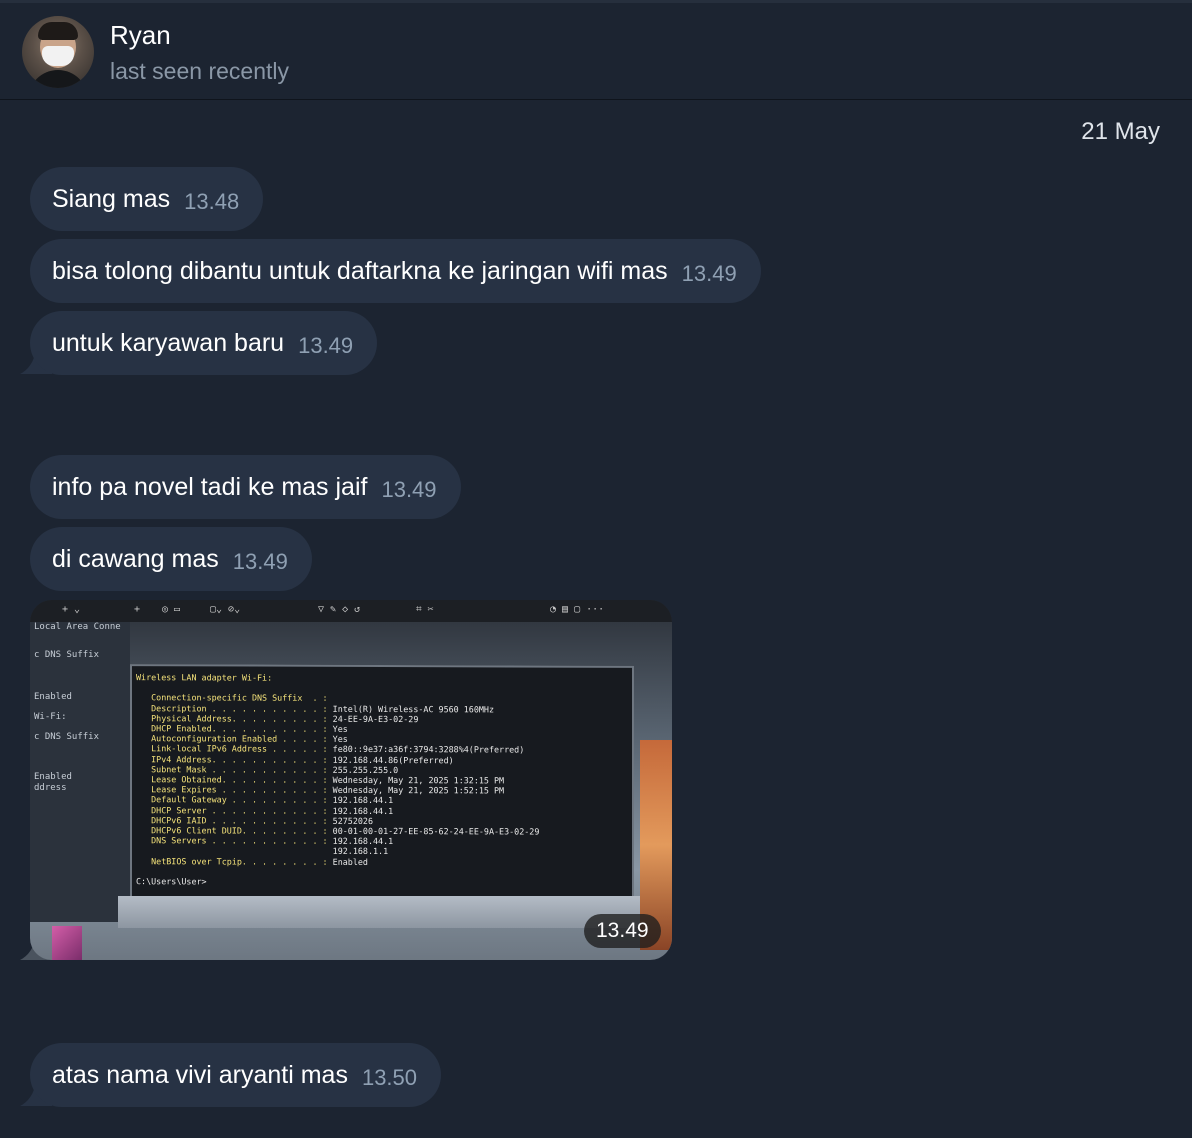  What do you see at coordinates (212, 201) in the screenshot?
I see `message-time: 13.48` at bounding box center [212, 201].